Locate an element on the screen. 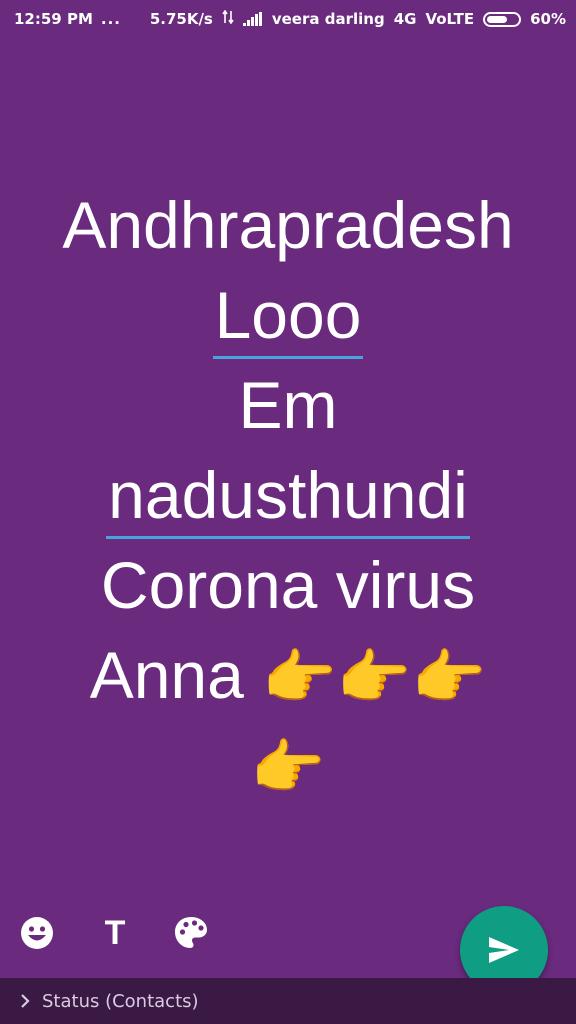  send-icon is located at coordinates (504, 950).